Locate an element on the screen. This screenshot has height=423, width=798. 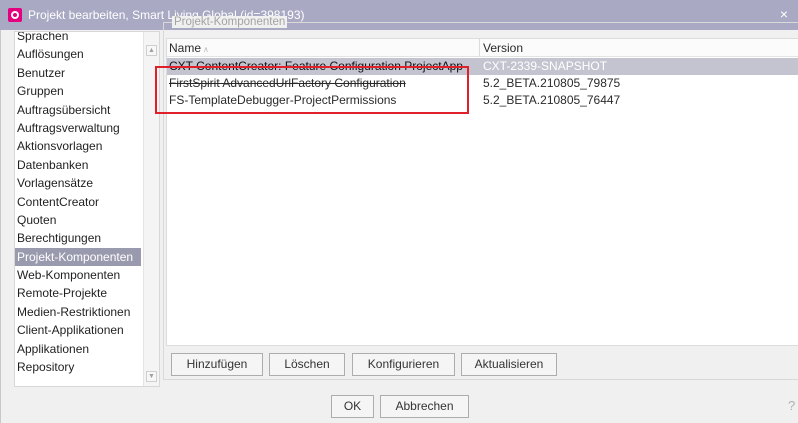
table-header: Name ∧ Version is located at coordinates (482, 48).